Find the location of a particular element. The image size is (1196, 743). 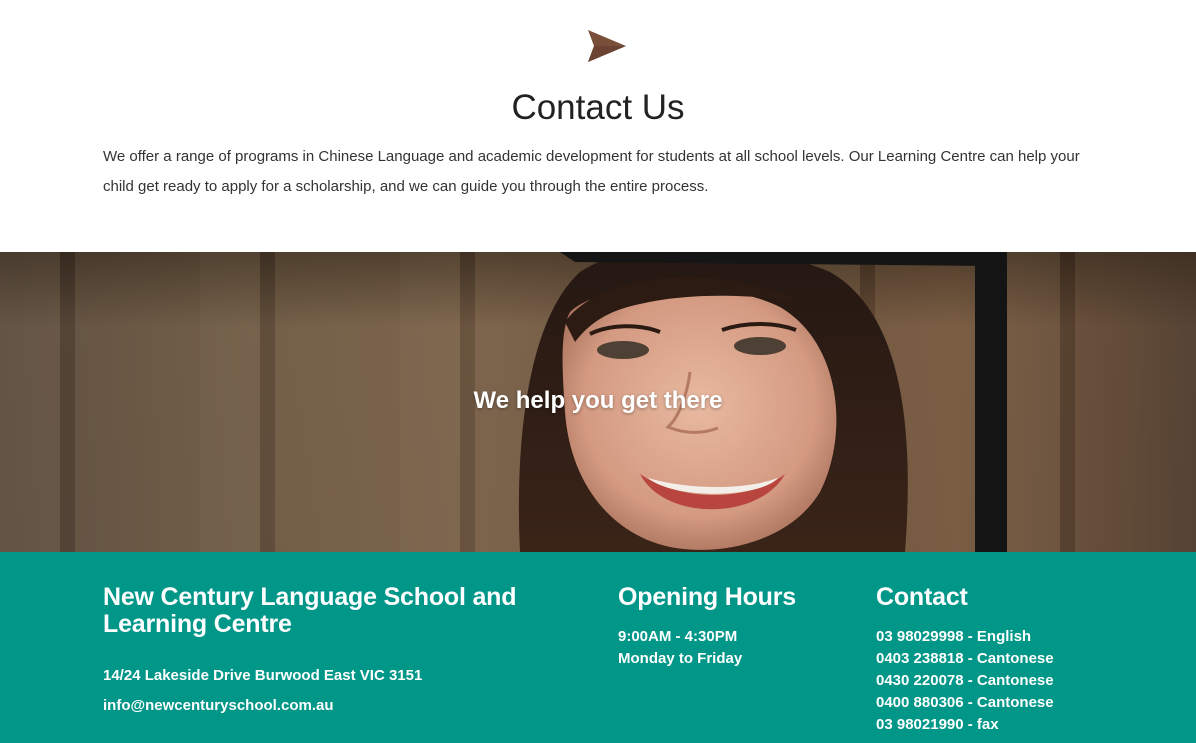

opening-hours-time: 9:00AM - 4:30PM is located at coordinates (678, 636).